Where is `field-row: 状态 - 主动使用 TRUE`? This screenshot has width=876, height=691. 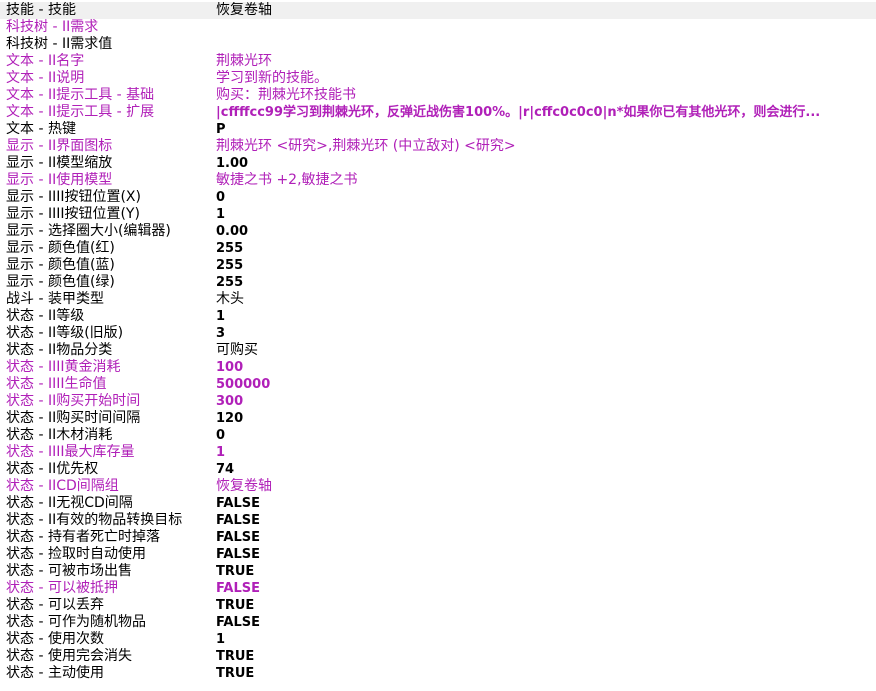
field-row: 状态 - 主动使用 TRUE is located at coordinates (438, 673).